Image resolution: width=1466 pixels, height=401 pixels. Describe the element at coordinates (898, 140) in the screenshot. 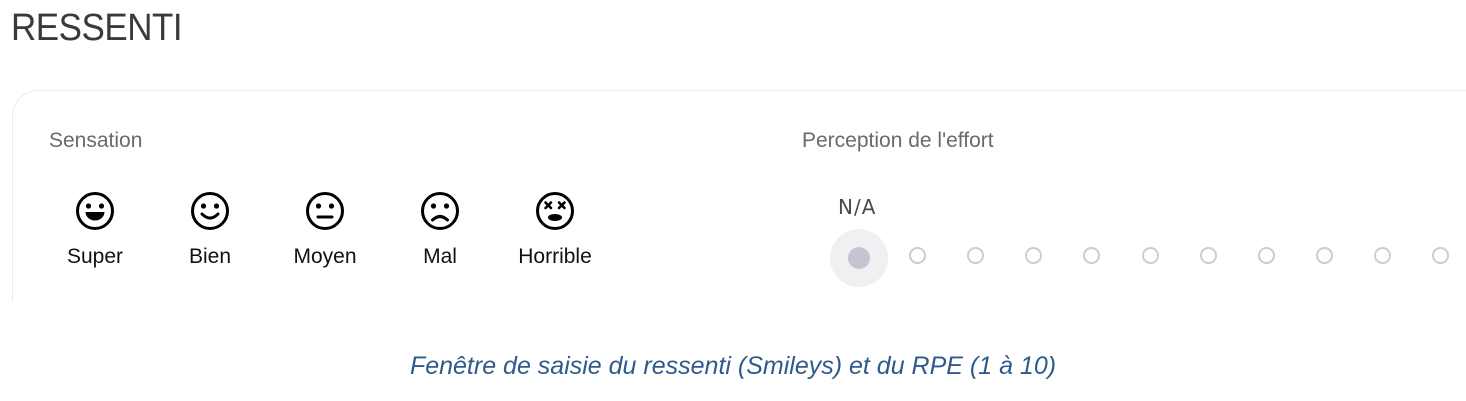

I see `effort-label: Perception de l'effort` at that location.